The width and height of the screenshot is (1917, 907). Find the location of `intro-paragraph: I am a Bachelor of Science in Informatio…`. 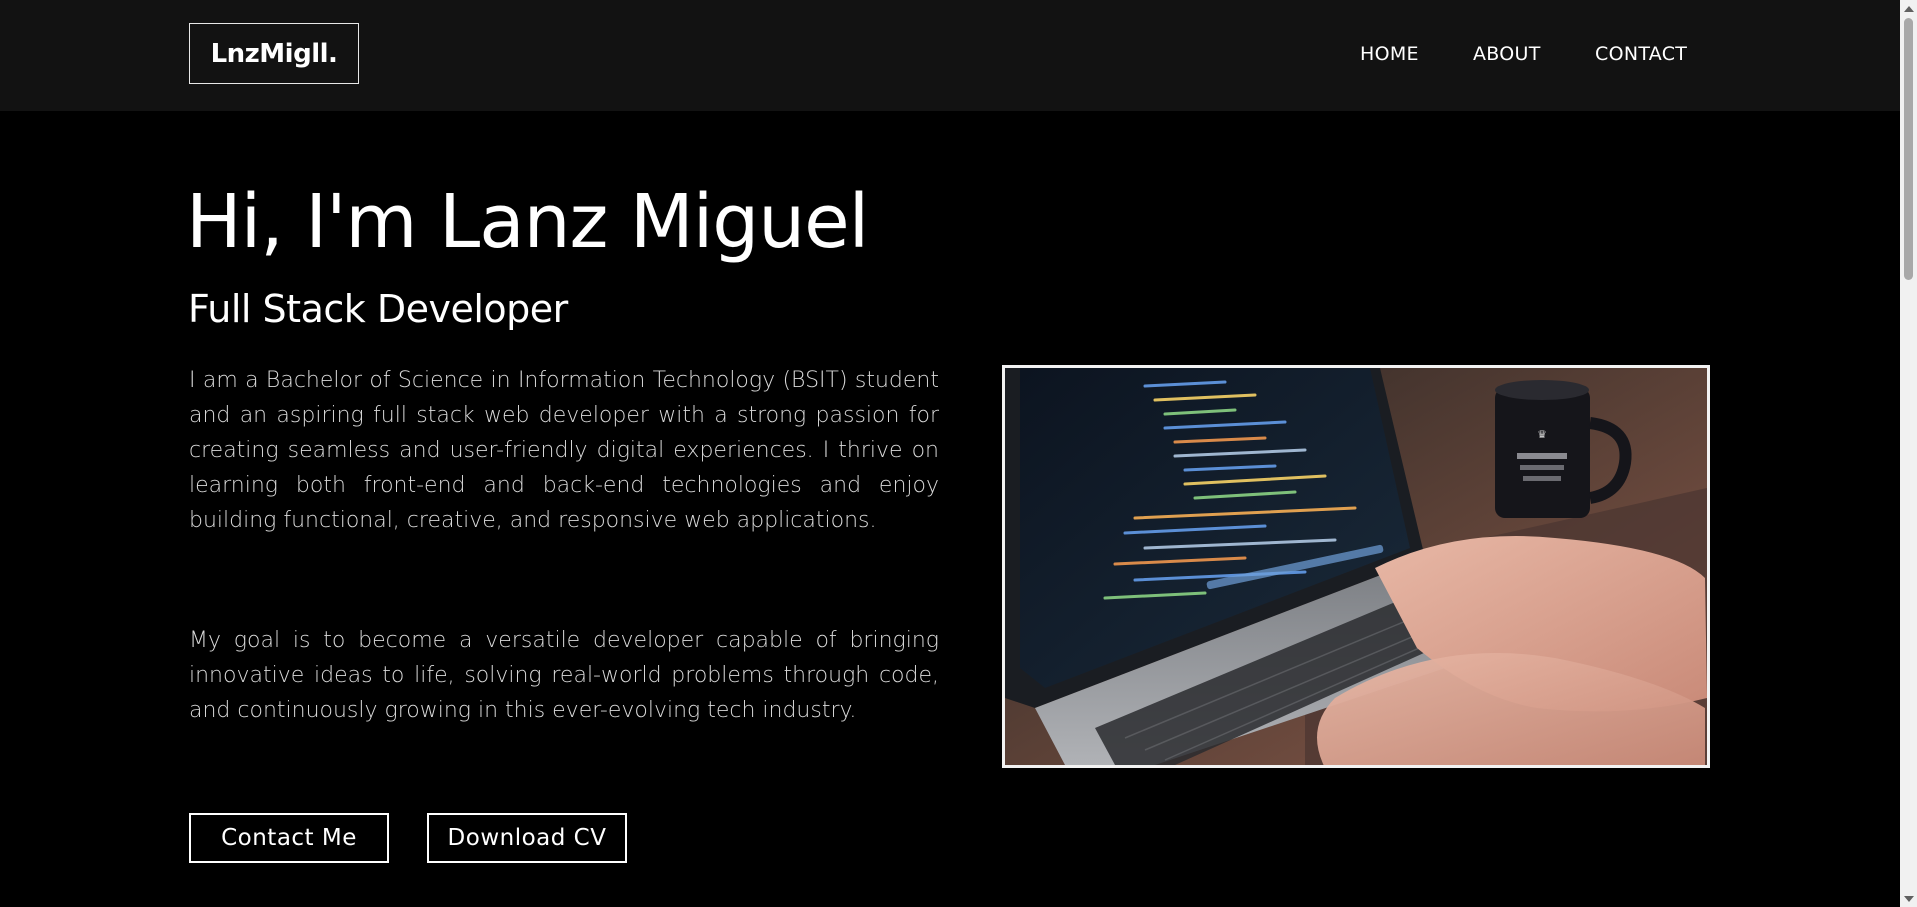

intro-paragraph: I am a Bachelor of Science in Informatio… is located at coordinates (564, 450).